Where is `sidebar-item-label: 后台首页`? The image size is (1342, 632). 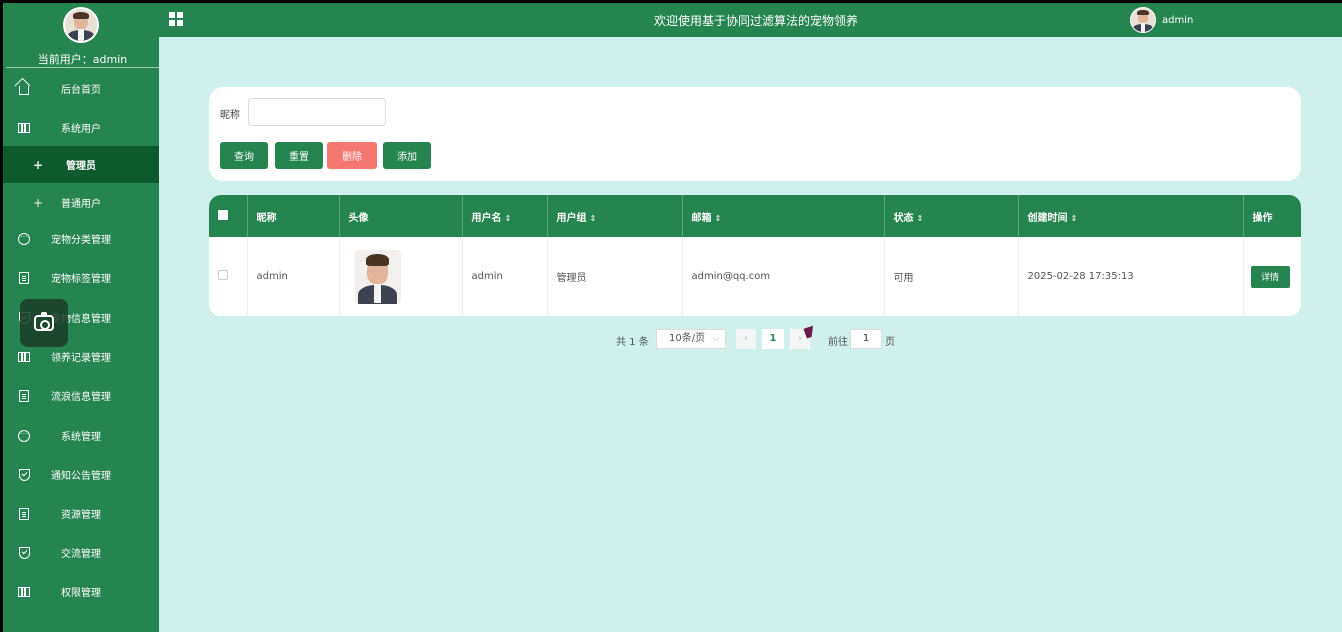
sidebar-item-label: 后台首页 is located at coordinates (81, 90).